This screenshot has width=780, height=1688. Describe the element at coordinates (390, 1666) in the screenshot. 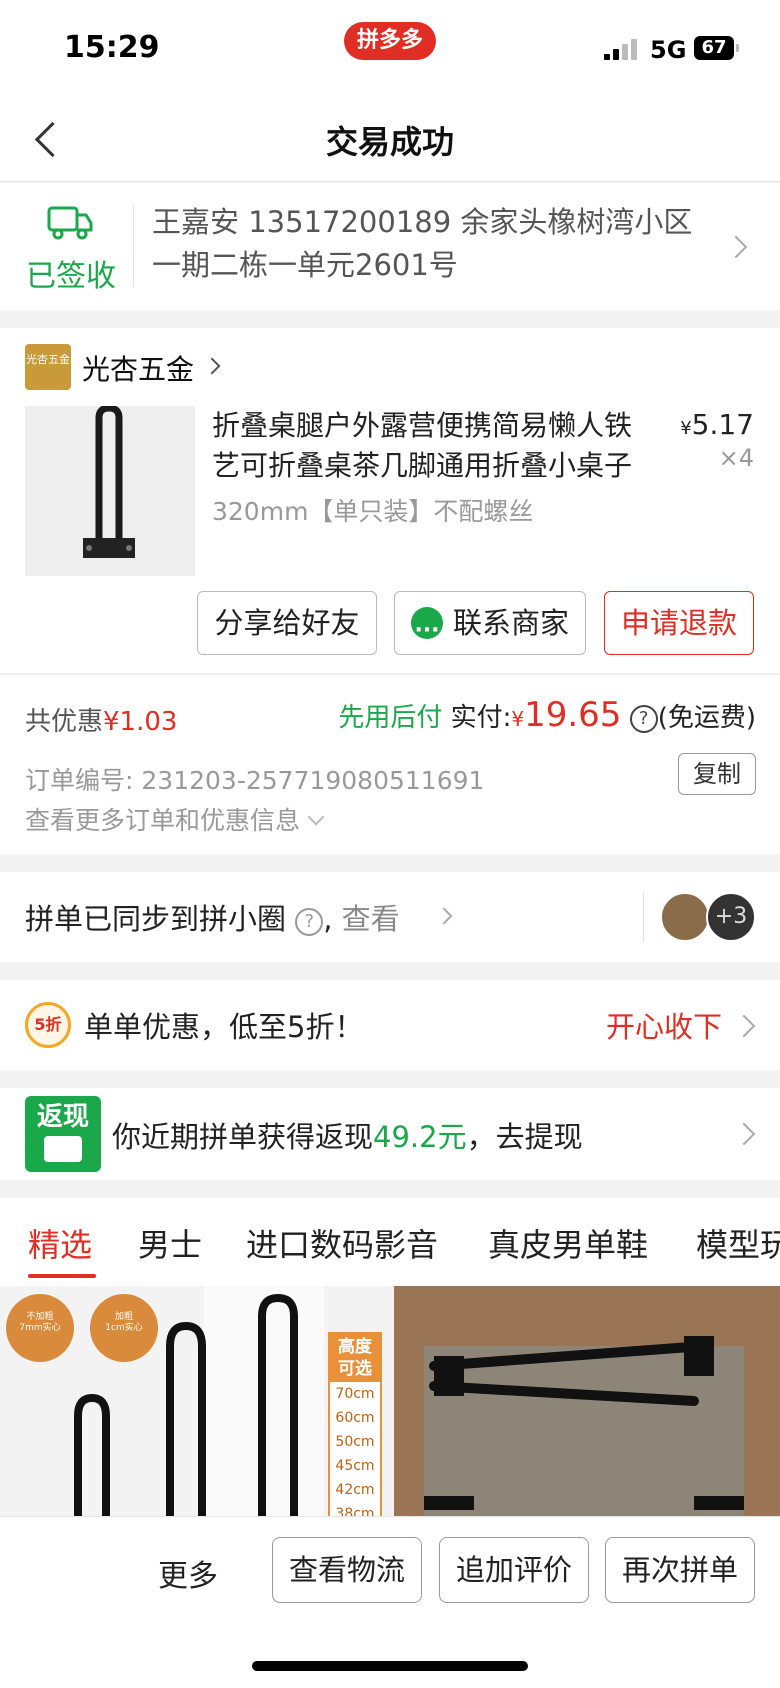

I see `home-indicator` at that location.